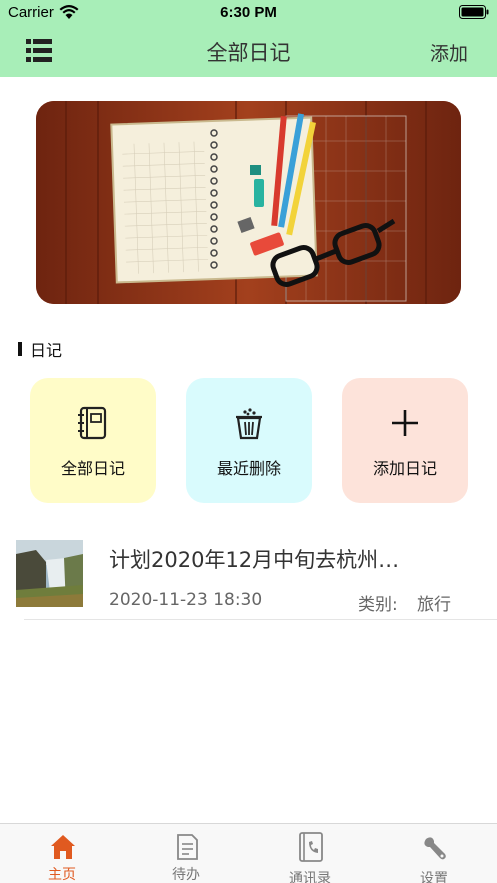 The height and width of the screenshot is (883, 497). Describe the element at coordinates (474, 12) in the screenshot. I see `battery-icon` at that location.